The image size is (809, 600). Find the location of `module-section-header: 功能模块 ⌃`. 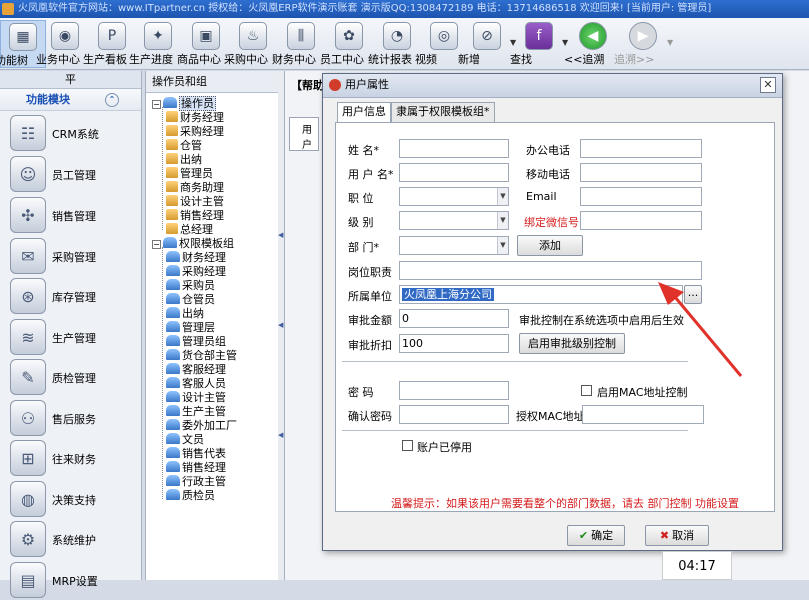

module-section-header: 功能模块 ⌃ is located at coordinates (70, 100).